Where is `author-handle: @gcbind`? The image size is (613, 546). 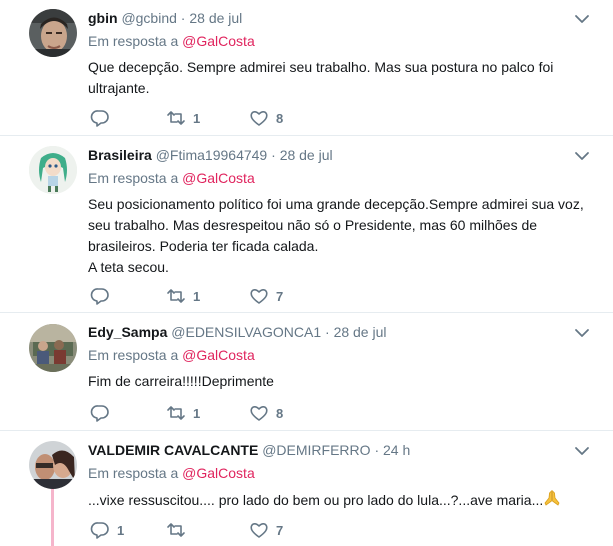 author-handle: @gcbind is located at coordinates (148, 18).